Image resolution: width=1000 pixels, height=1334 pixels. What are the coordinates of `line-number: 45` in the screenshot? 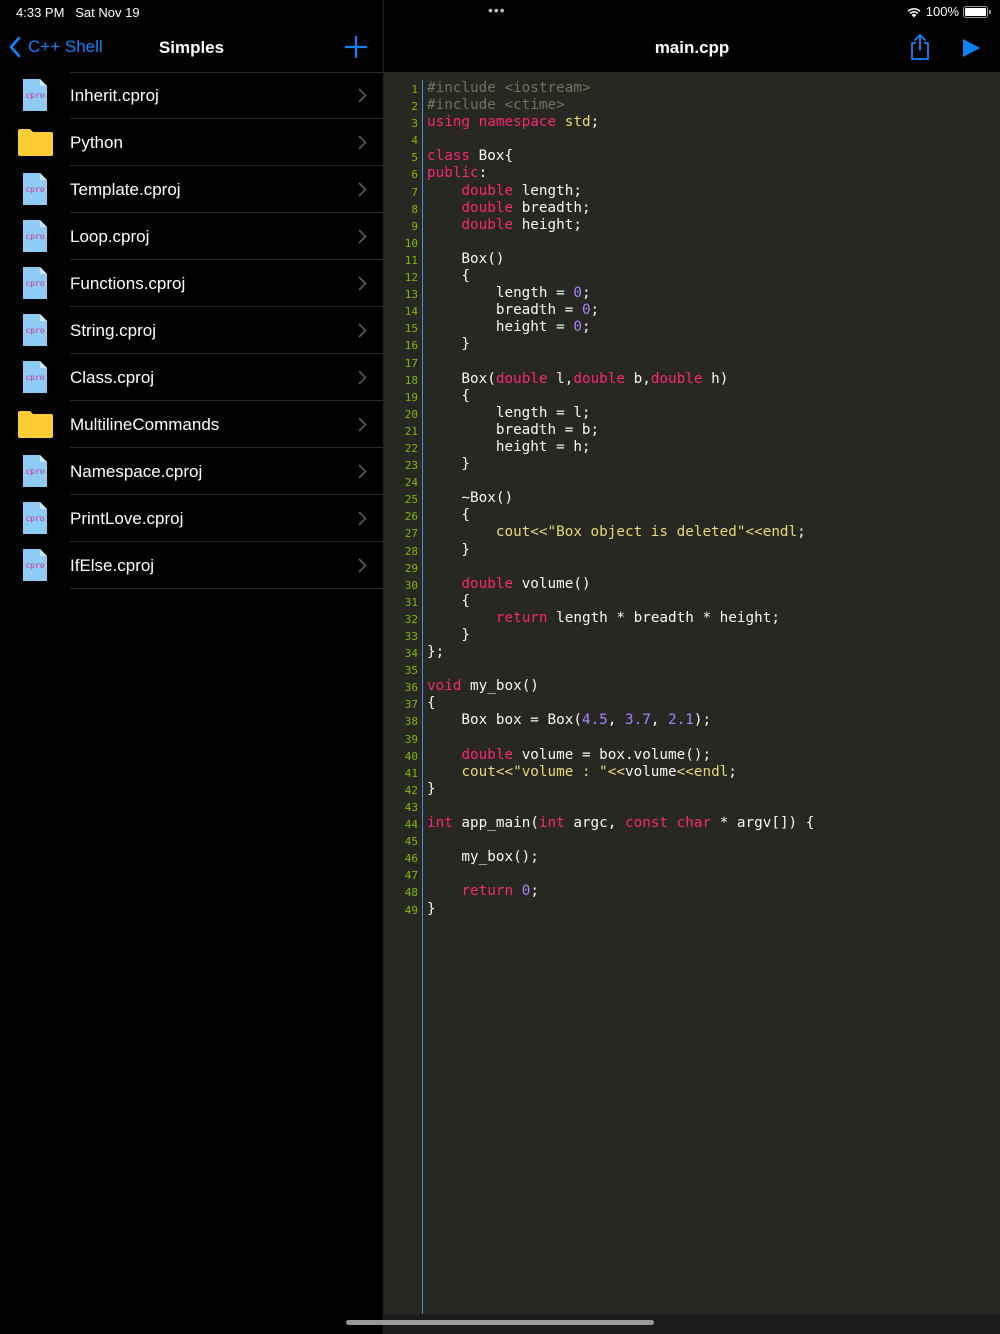 It's located at (411, 842).